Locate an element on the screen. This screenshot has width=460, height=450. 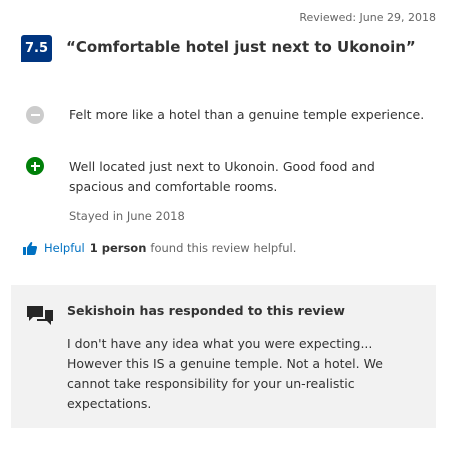
thumbs-up-icon is located at coordinates (30, 248).